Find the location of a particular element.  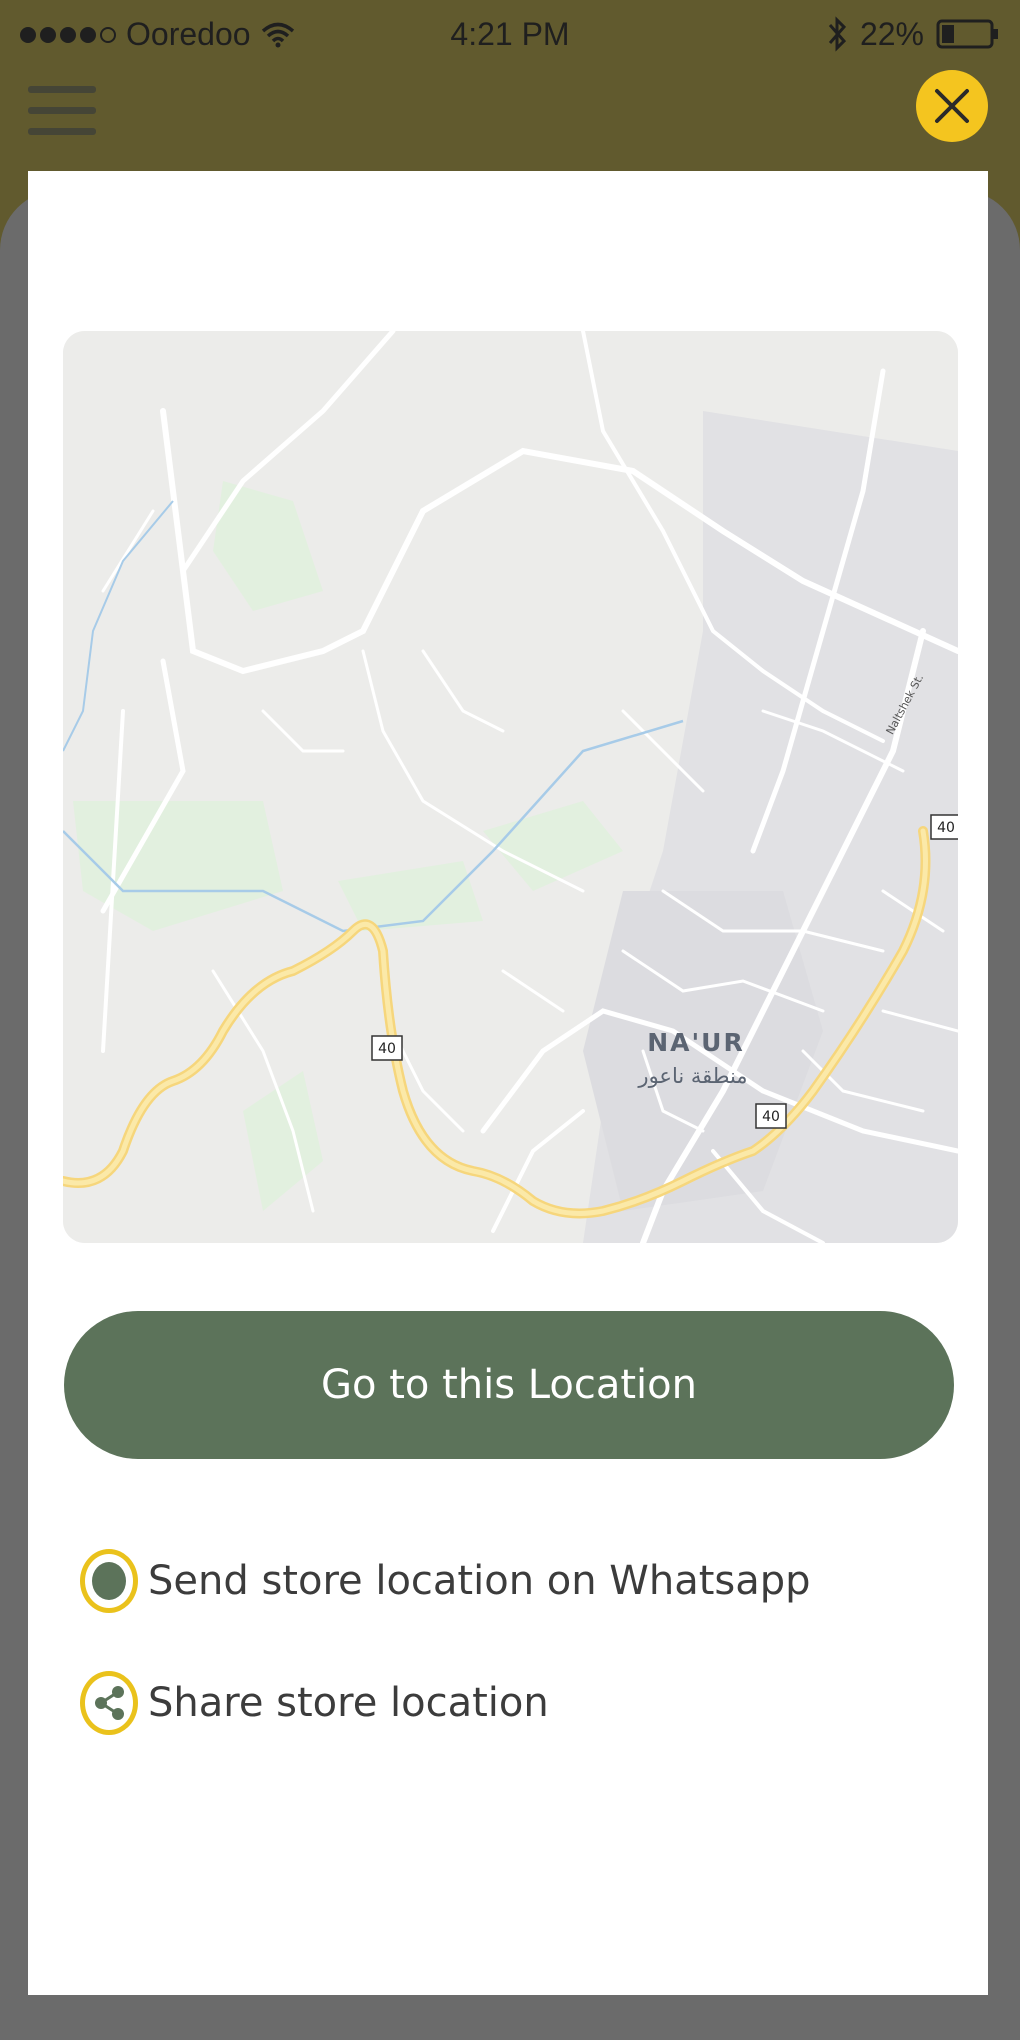

route-label-1: 40 is located at coordinates (387, 1049).